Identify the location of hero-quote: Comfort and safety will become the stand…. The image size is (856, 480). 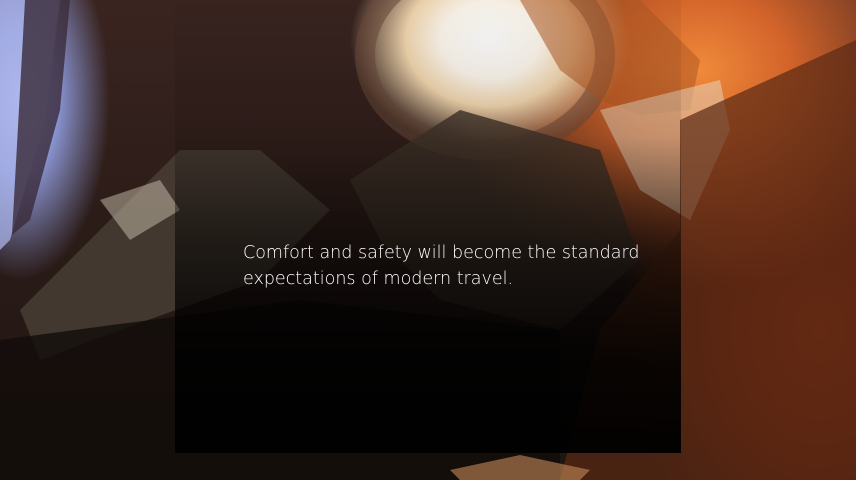
(441, 266).